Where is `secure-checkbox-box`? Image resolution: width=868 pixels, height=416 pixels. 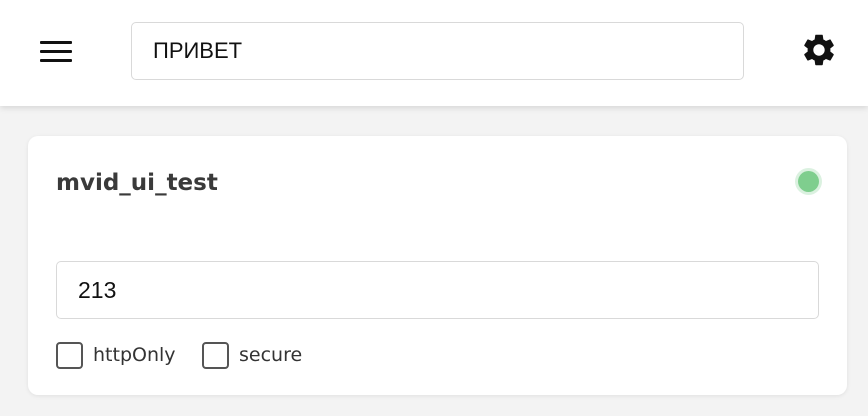 secure-checkbox-box is located at coordinates (215, 355).